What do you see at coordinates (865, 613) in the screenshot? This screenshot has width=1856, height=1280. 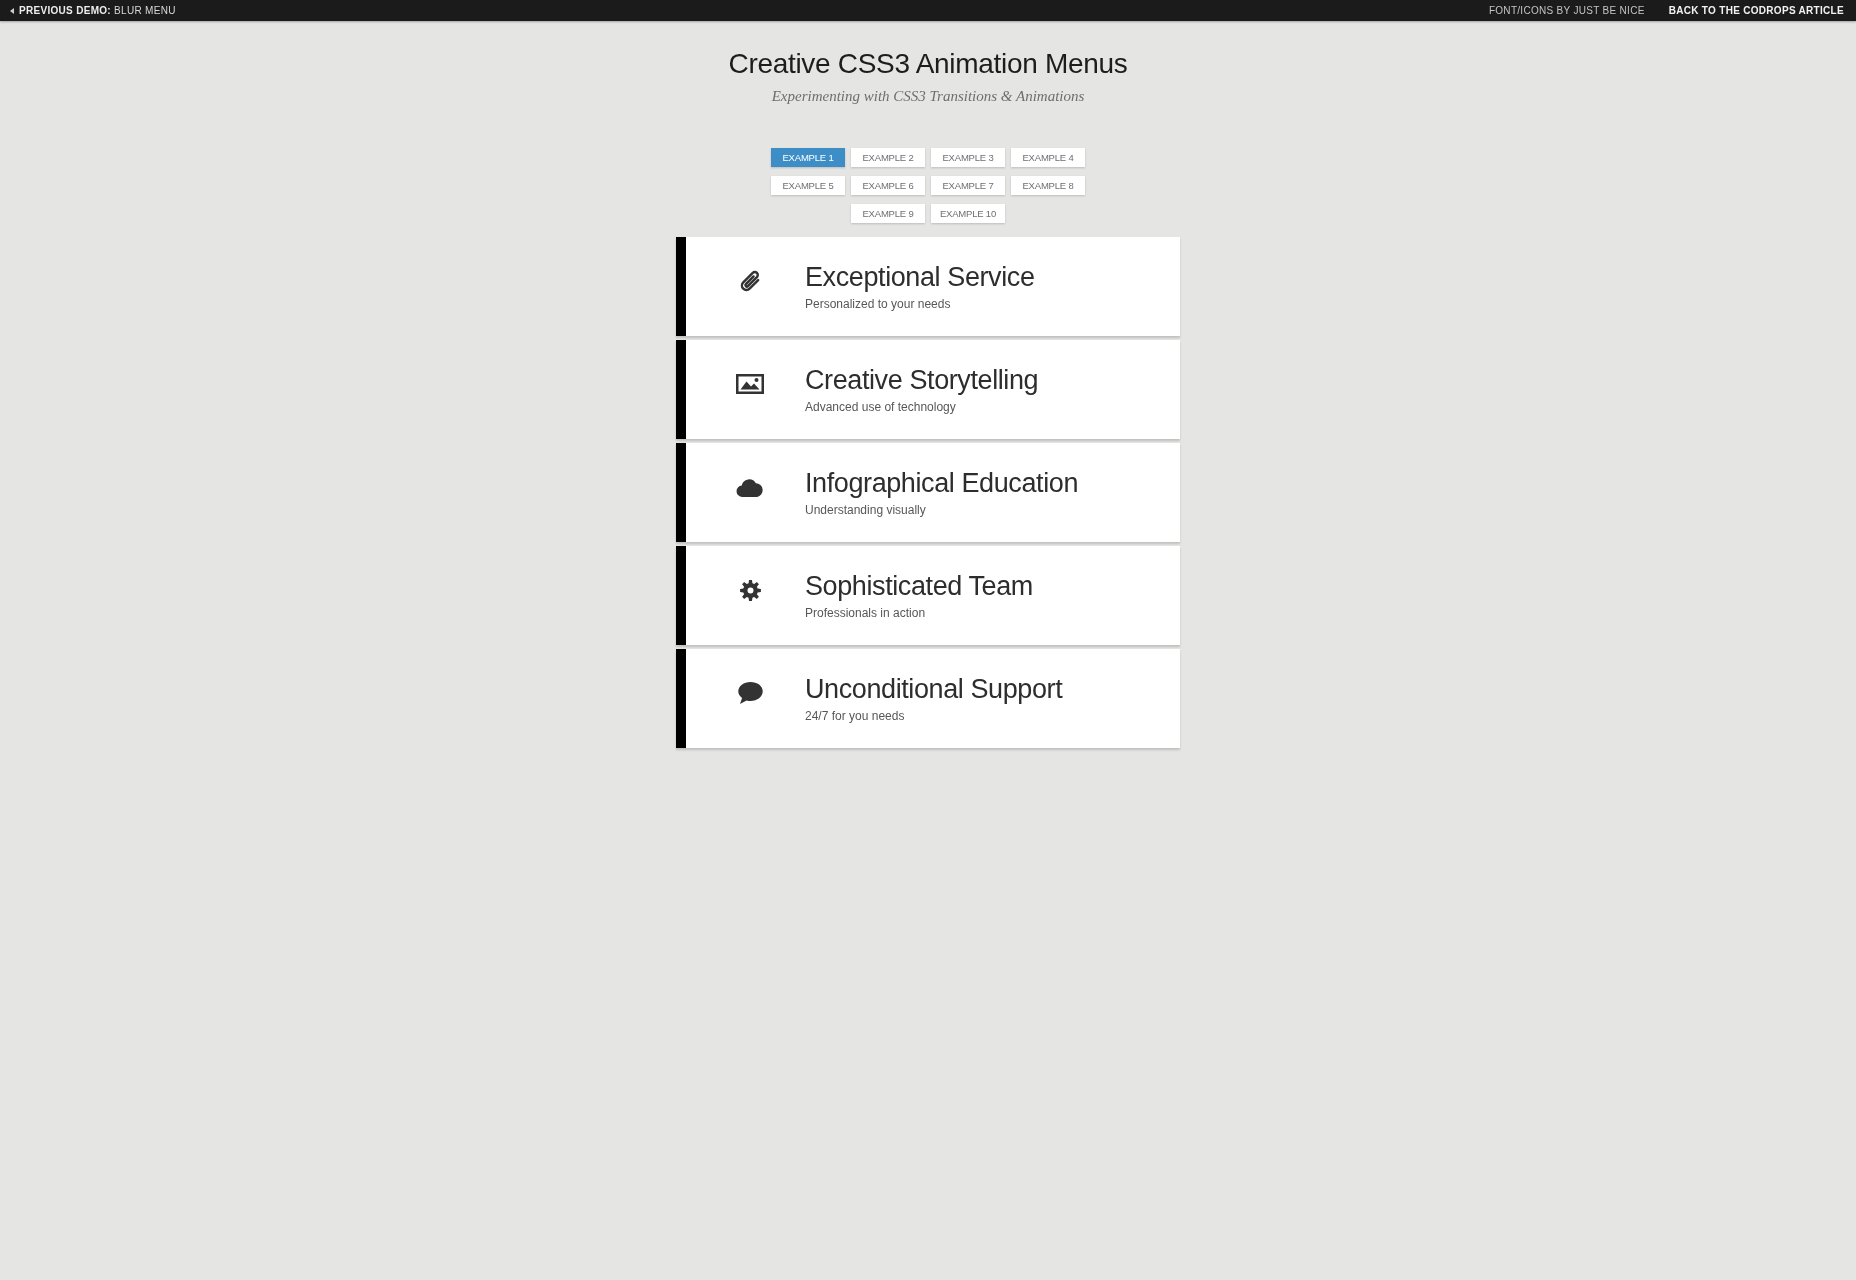 I see `menu-item-subtitle: Professionals in action` at bounding box center [865, 613].